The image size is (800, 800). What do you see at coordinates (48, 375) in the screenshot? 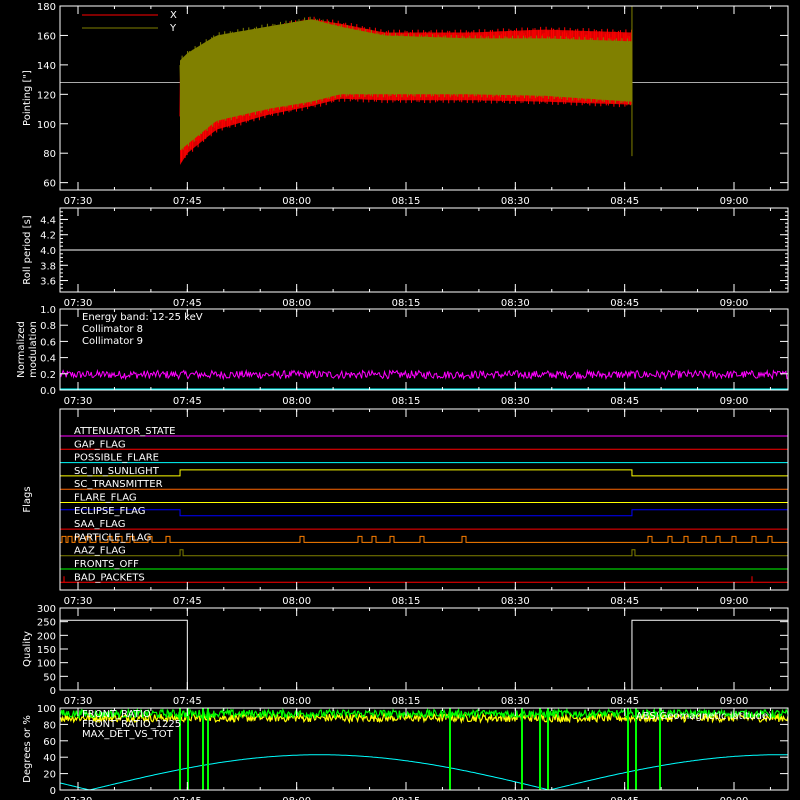
I see `y-tick-label: 0.2` at bounding box center [48, 375].